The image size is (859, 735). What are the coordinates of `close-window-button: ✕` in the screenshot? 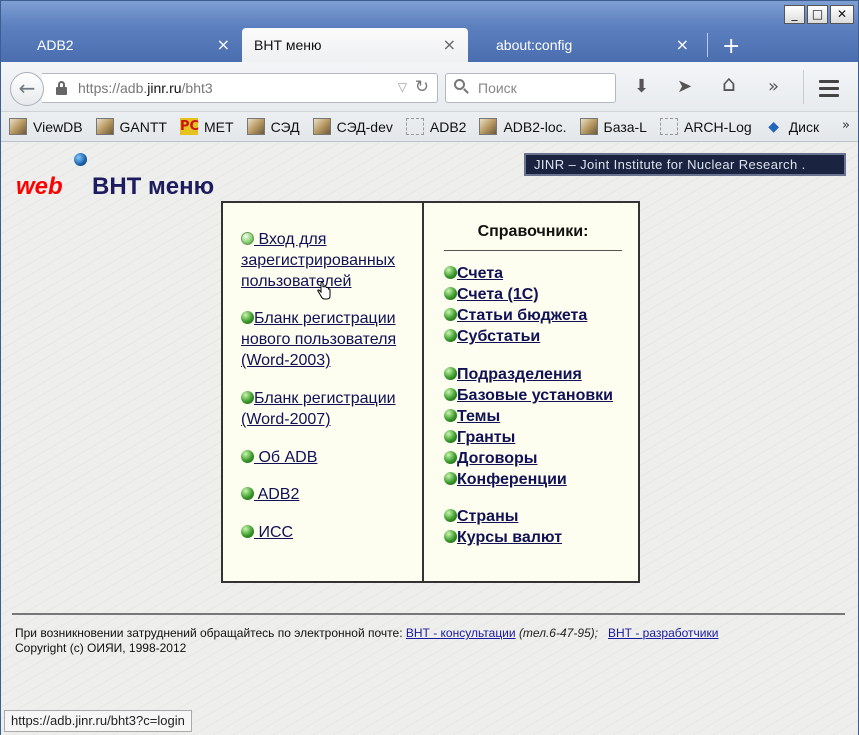 It's located at (842, 14).